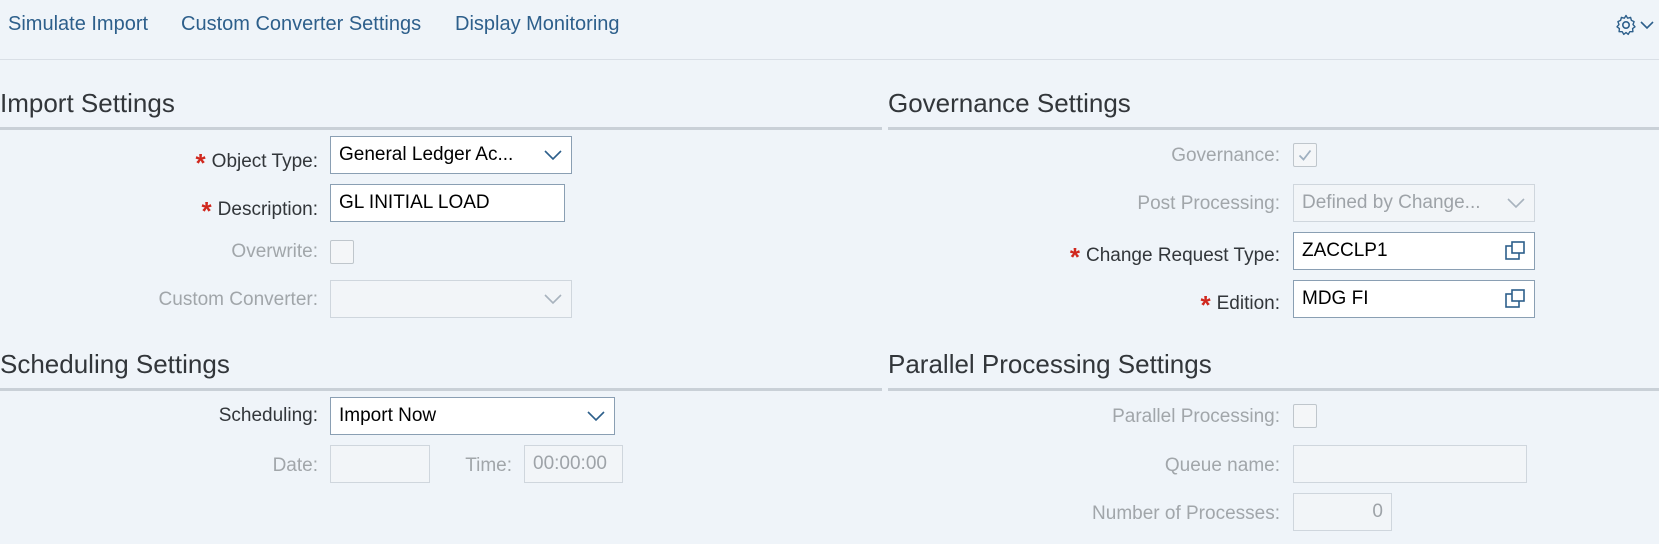  I want to click on edition-label: * Edition:, so click(1240, 305).